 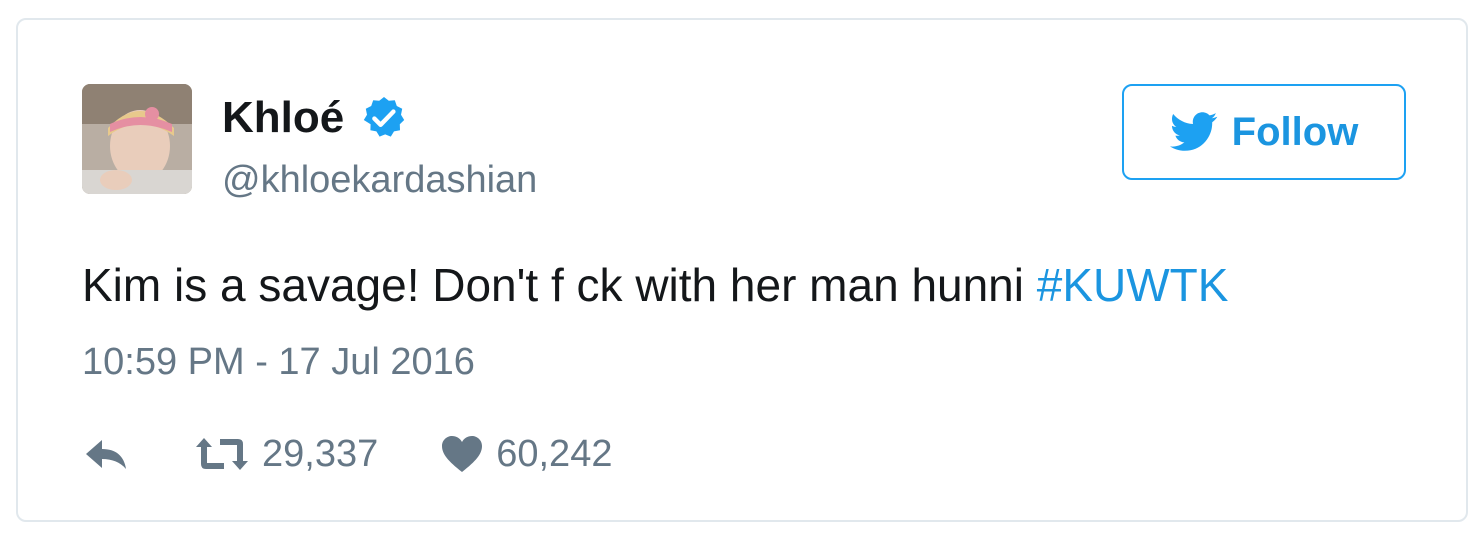 I want to click on tweet-actions: 29,337 60,242, so click(x=347, y=454).